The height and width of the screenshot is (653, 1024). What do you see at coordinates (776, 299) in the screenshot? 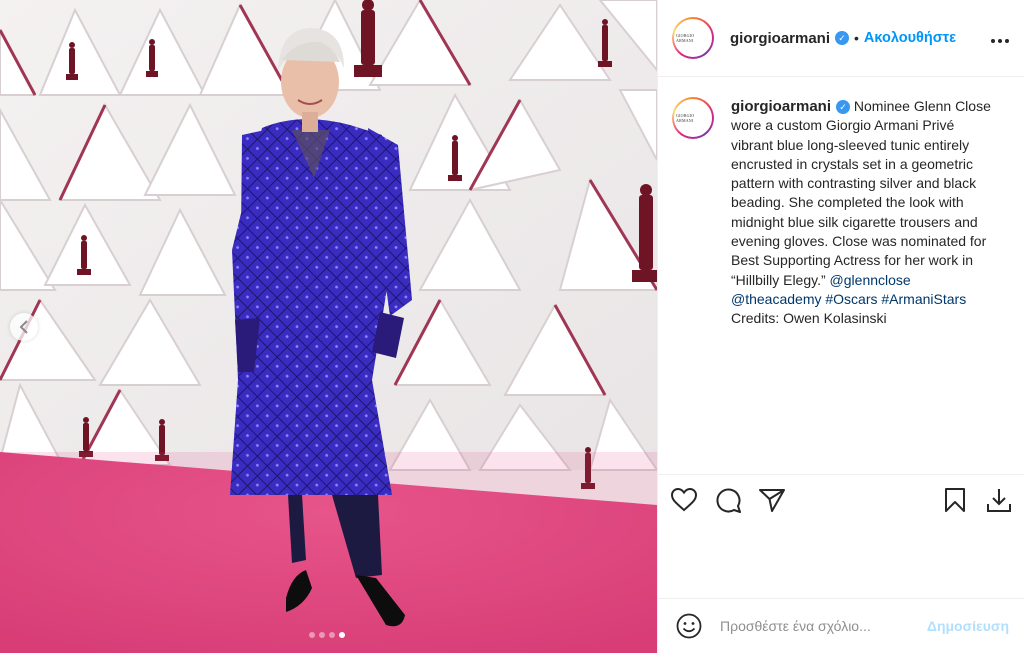
I see `caption-tag-link: @theacademy` at bounding box center [776, 299].